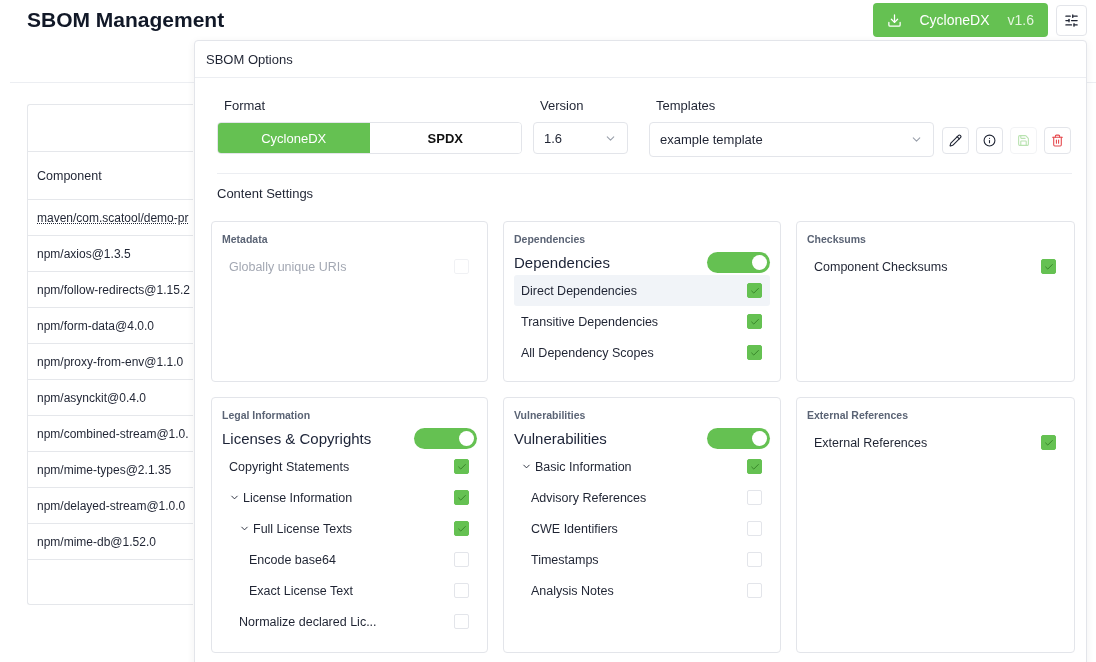 The width and height of the screenshot is (1096, 662). I want to click on table-cell: npm/mime-types@2.1.35, so click(104, 469).